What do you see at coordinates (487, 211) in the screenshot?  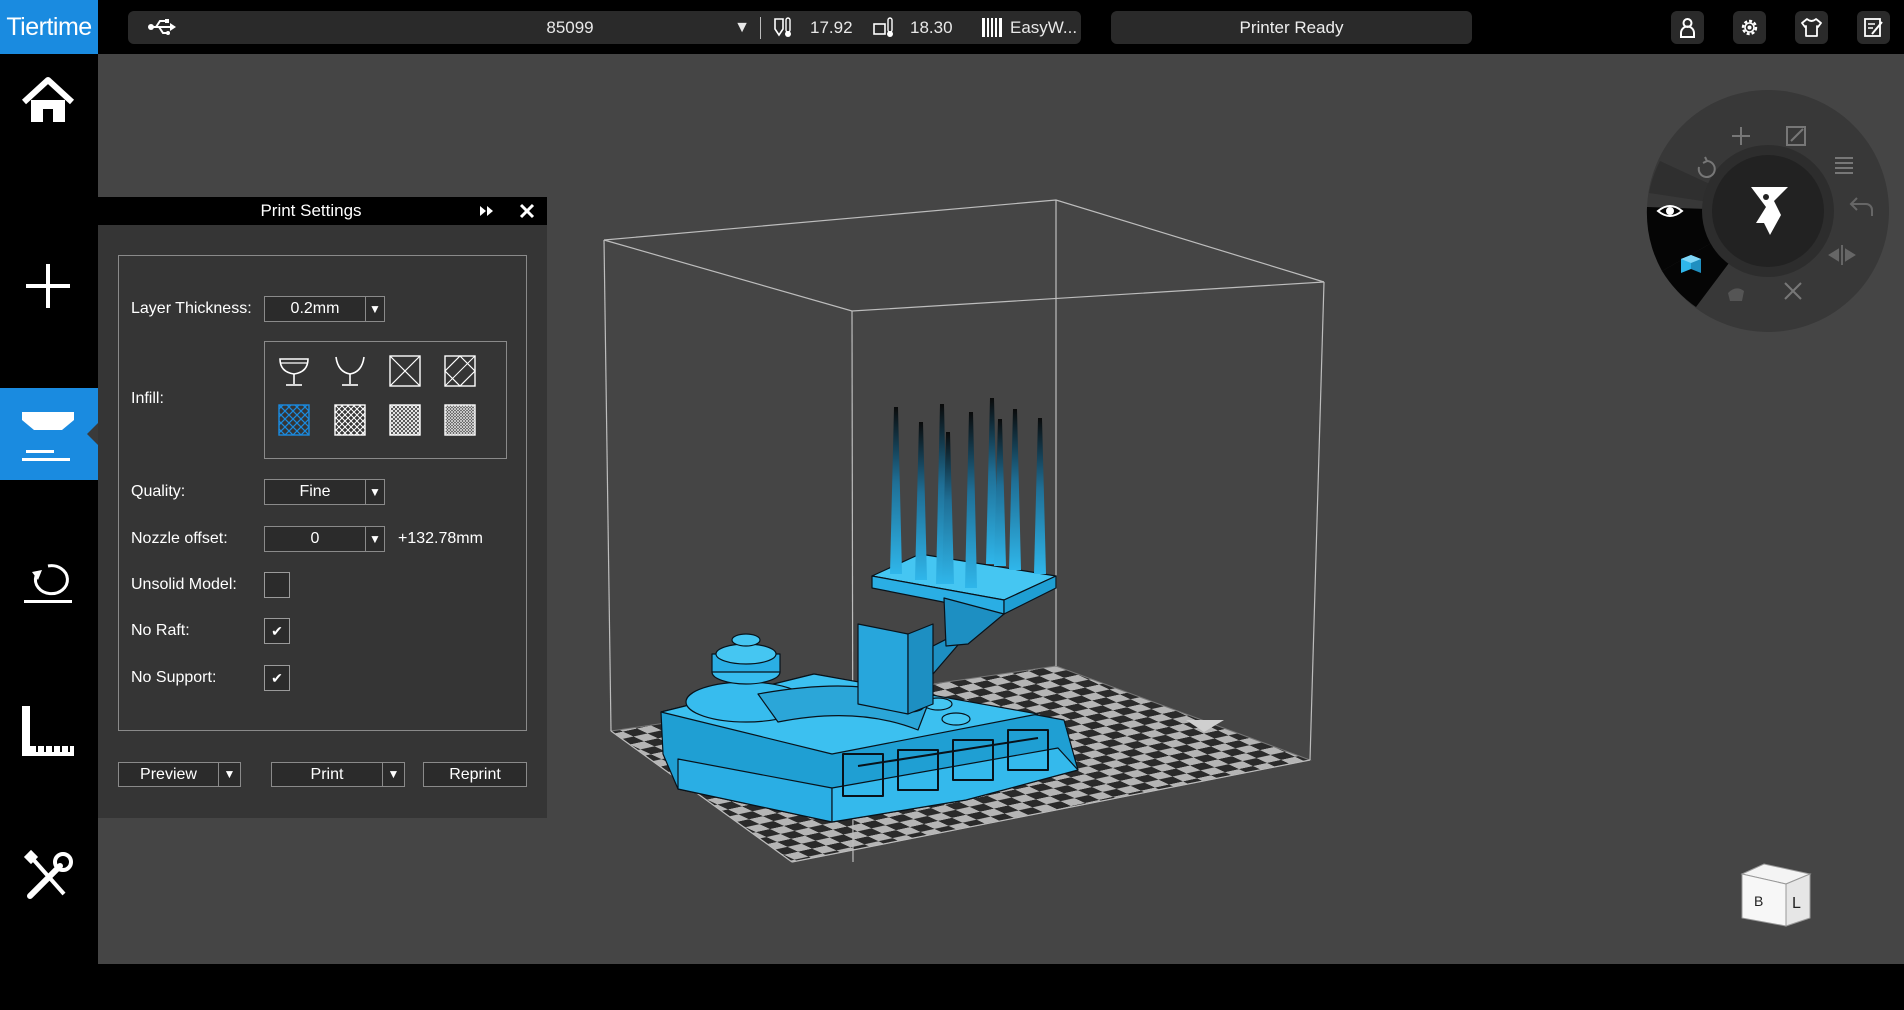 I see `expand-icon` at bounding box center [487, 211].